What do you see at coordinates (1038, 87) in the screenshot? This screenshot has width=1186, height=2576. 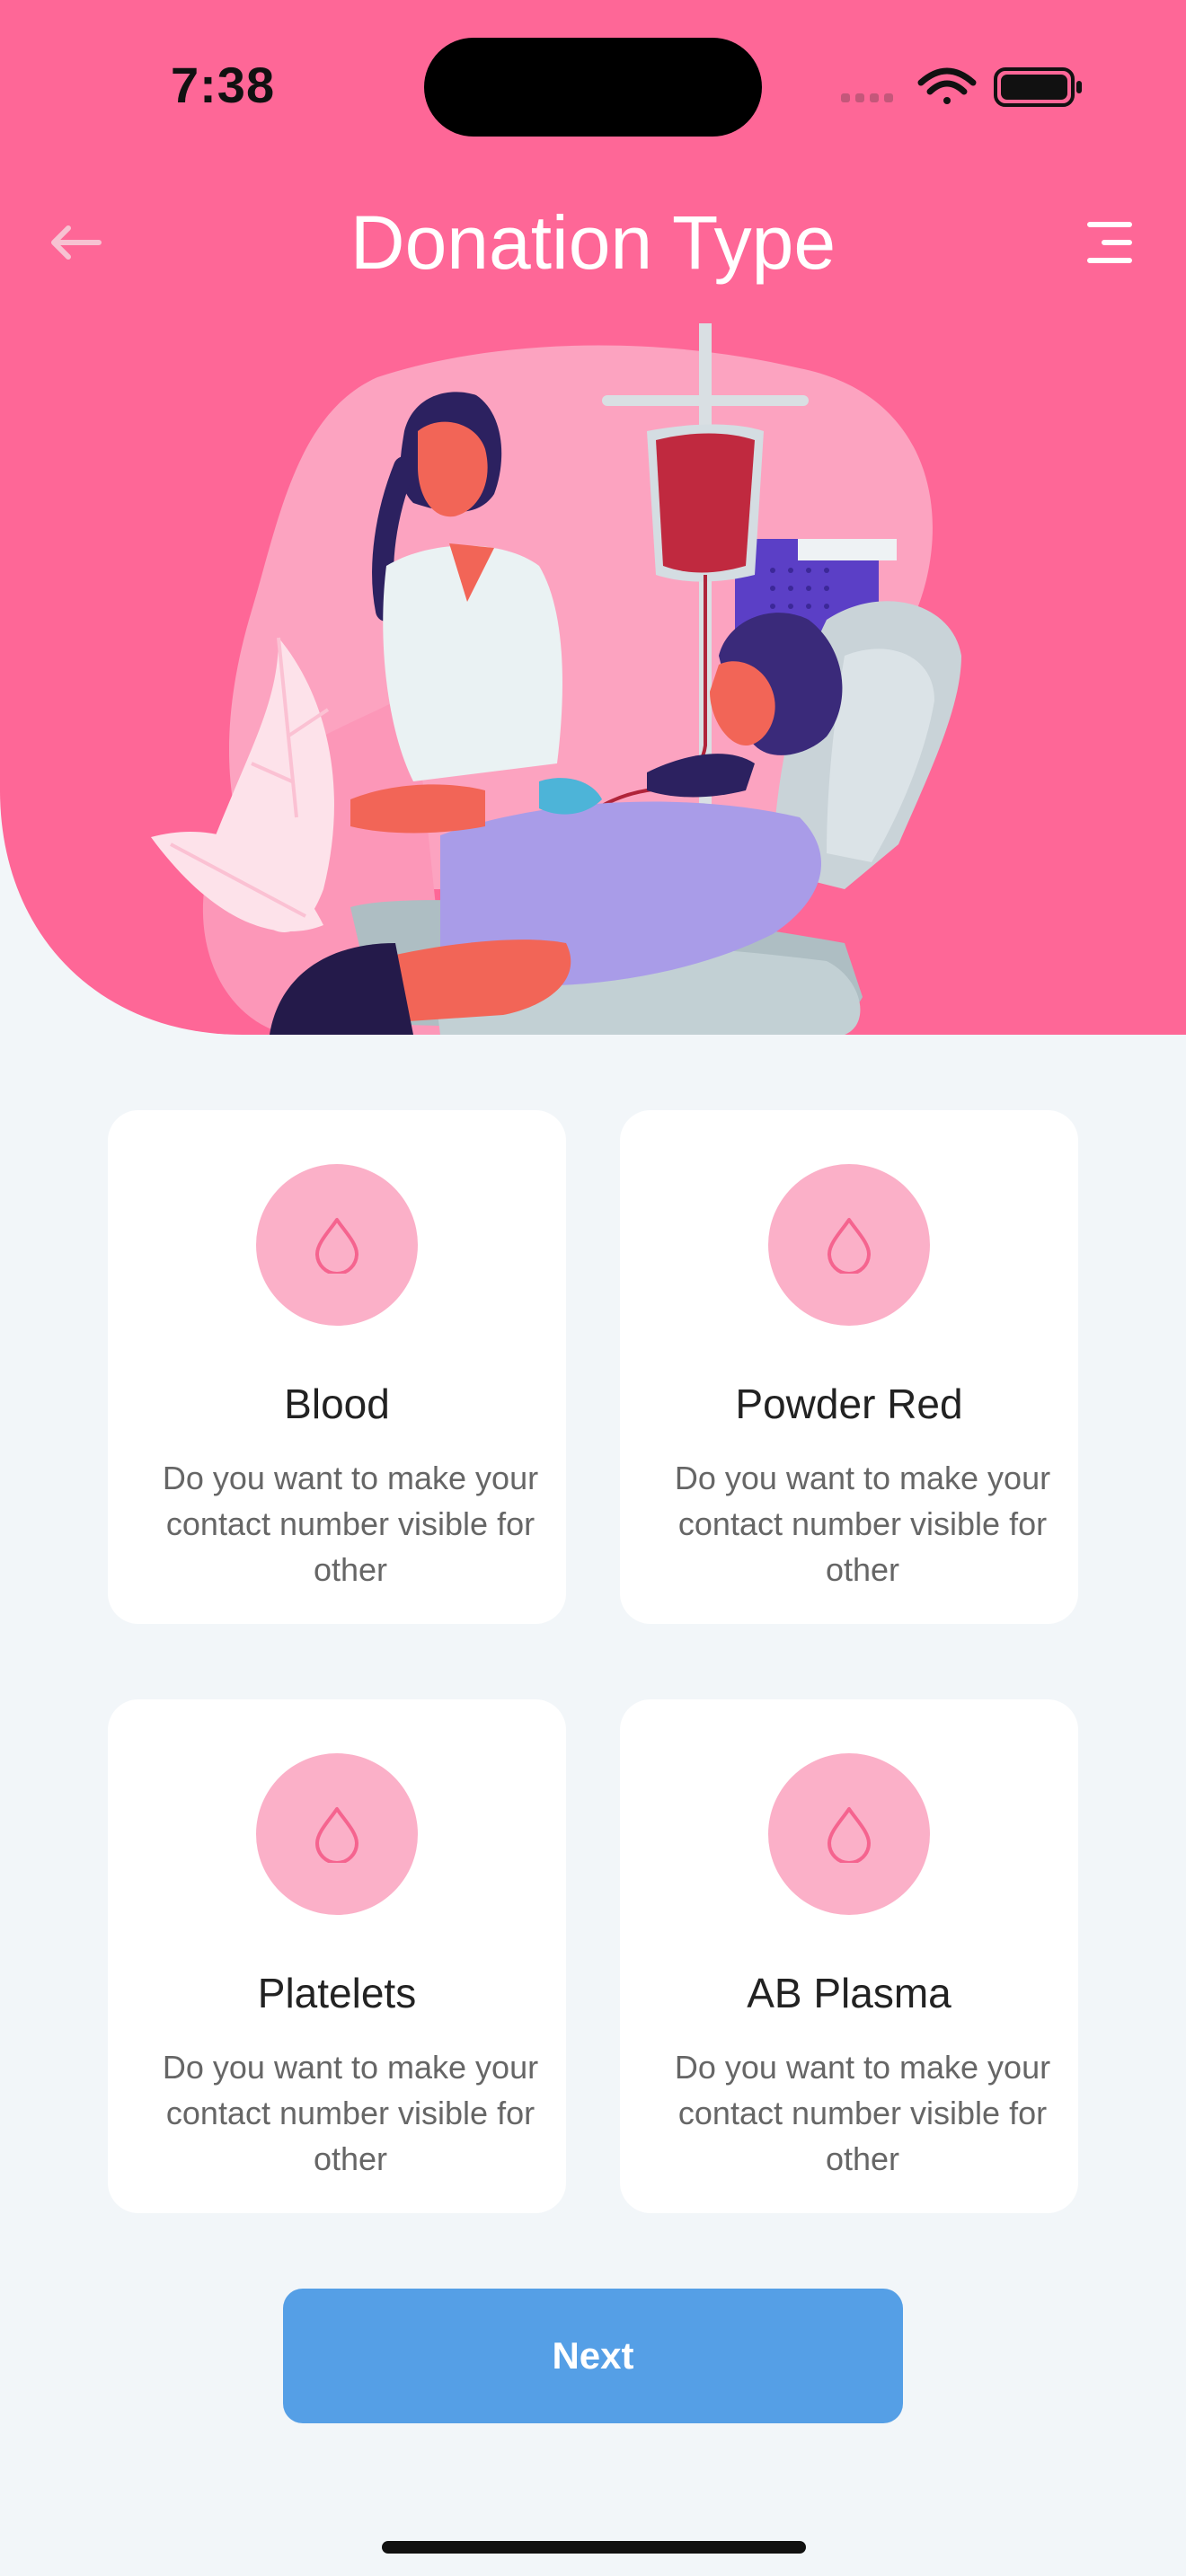 I see `battery-icon` at bounding box center [1038, 87].